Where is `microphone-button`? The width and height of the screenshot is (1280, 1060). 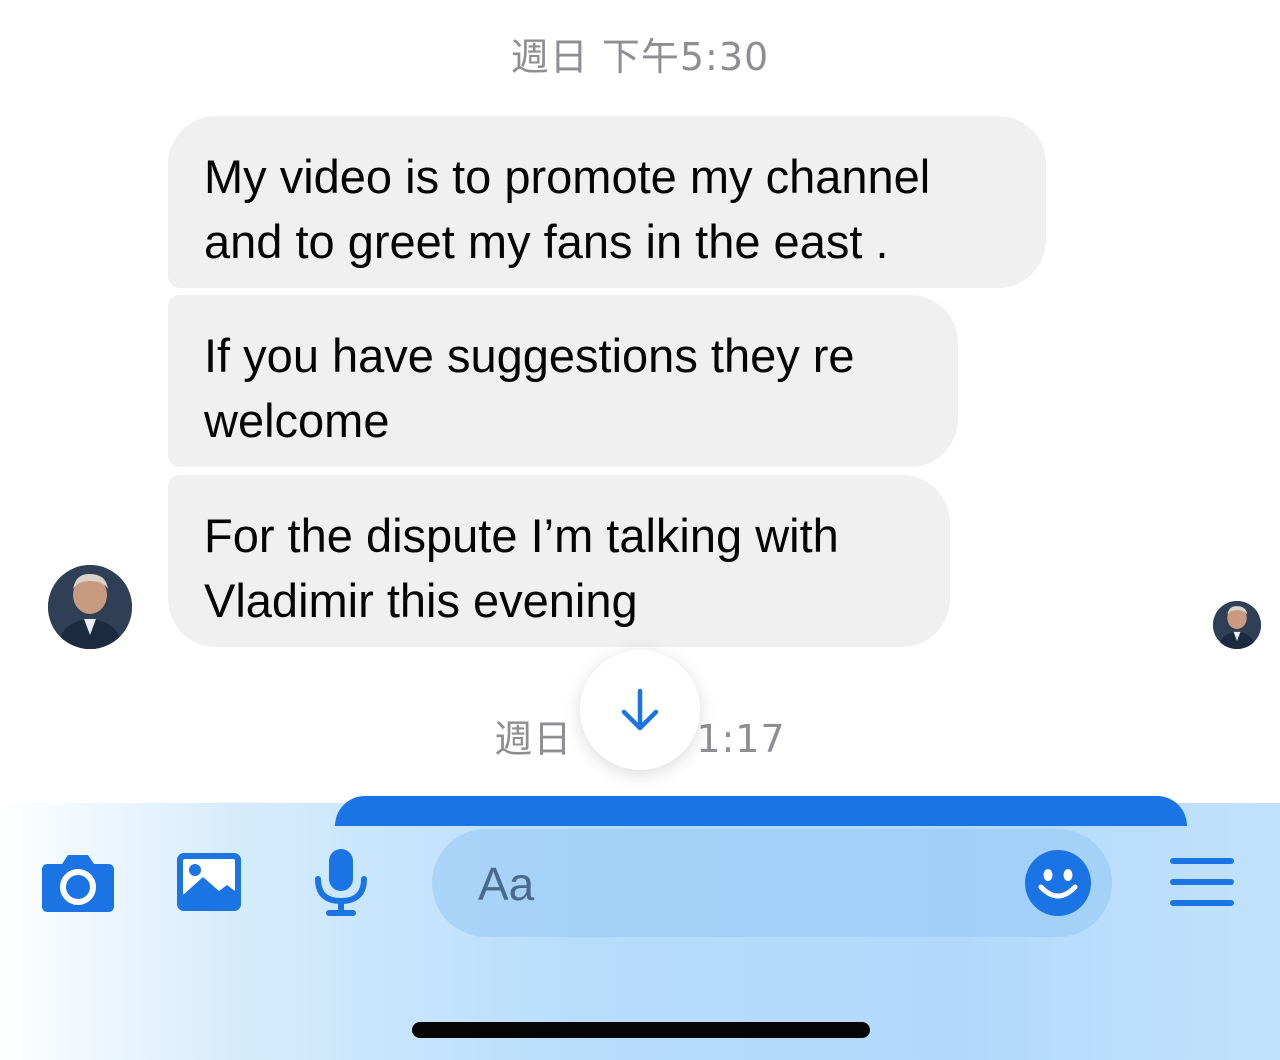 microphone-button is located at coordinates (341, 882).